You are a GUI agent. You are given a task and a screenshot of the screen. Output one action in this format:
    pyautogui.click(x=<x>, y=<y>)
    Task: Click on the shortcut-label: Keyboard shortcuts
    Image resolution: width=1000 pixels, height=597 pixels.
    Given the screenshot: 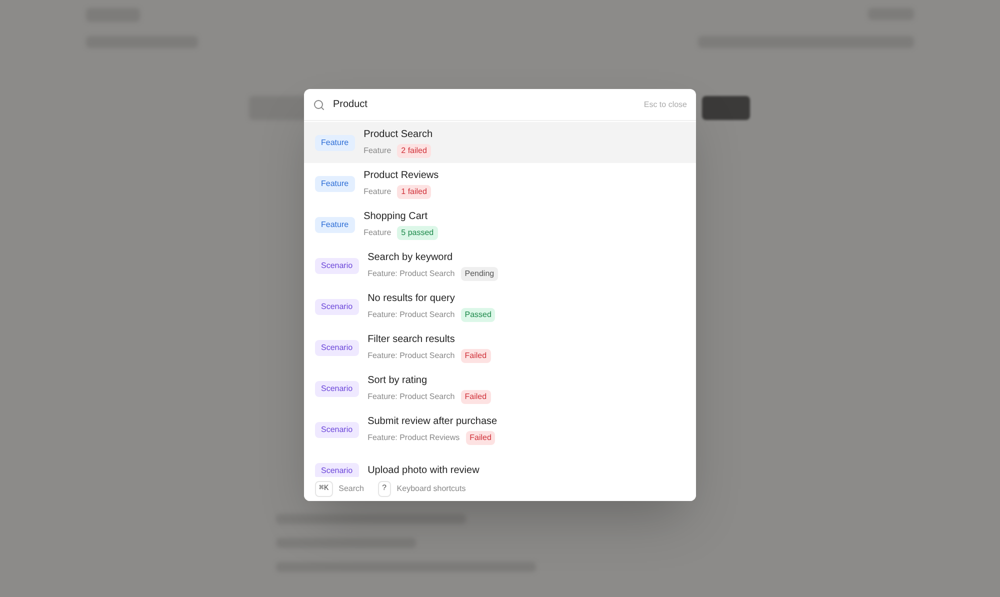 What is the action you would take?
    pyautogui.click(x=431, y=489)
    